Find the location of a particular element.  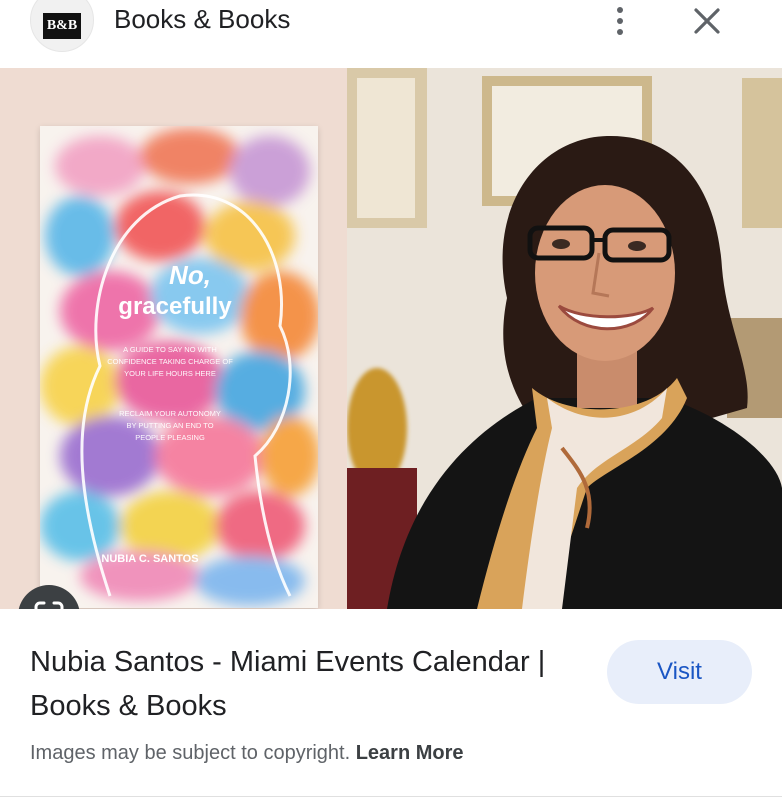

site-logo: B&B is located at coordinates (62, 26).